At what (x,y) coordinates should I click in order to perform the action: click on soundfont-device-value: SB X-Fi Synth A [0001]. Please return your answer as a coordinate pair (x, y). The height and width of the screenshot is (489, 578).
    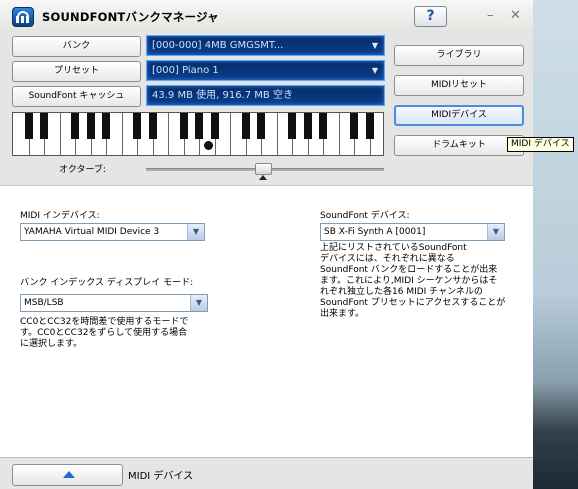
    Looking at the image, I should click on (375, 232).